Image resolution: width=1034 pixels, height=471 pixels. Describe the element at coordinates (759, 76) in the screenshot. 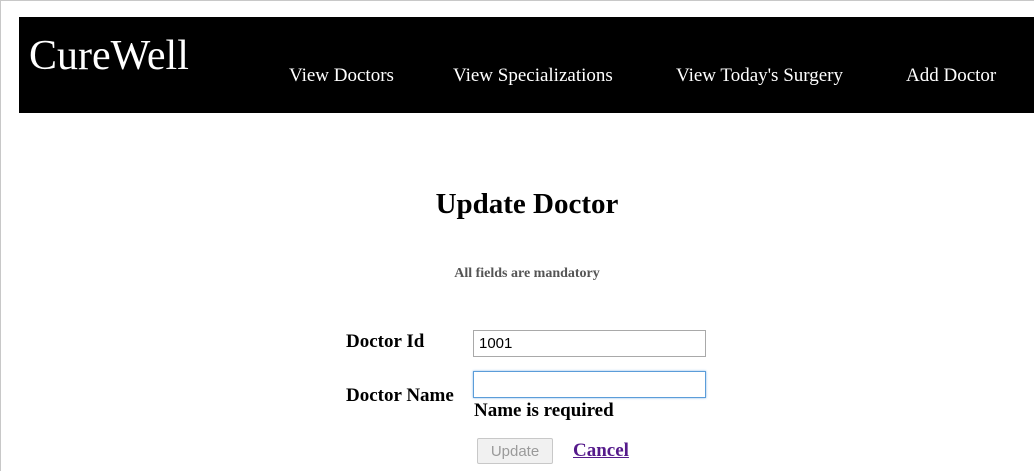

I see `nav-link-view-todays-surgery: View Today's Surgery` at that location.